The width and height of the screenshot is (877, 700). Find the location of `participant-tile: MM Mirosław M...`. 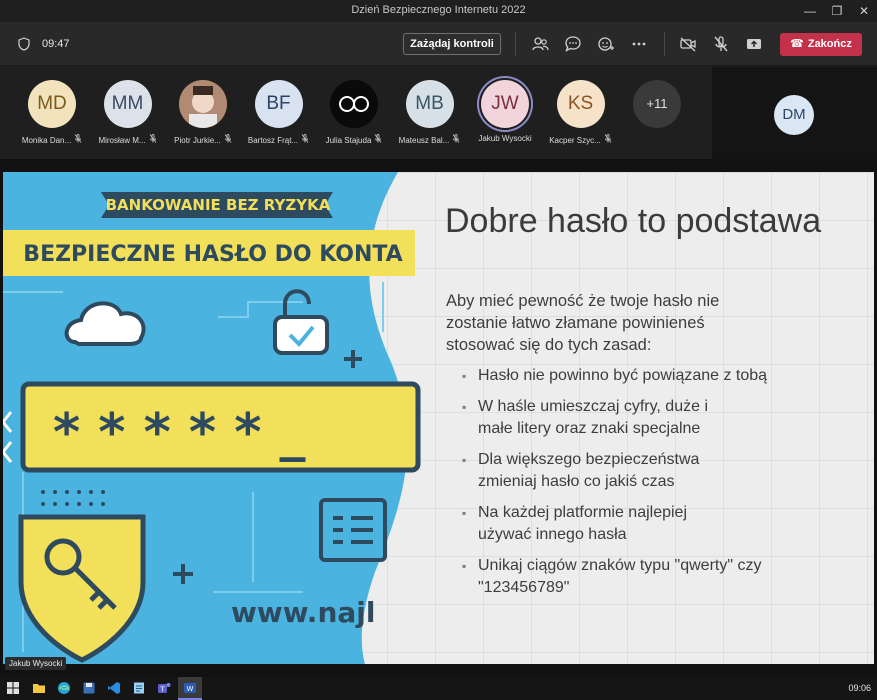

participant-tile: MM Mirosław M... is located at coordinates (128, 112).